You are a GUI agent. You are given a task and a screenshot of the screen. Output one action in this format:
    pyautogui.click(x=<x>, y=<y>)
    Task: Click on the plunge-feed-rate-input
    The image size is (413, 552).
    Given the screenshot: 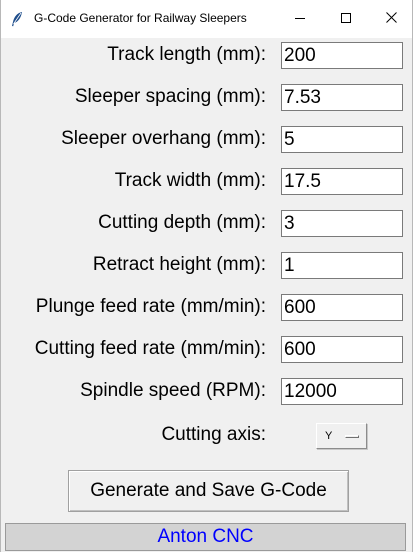 What is the action you would take?
    pyautogui.click(x=342, y=307)
    